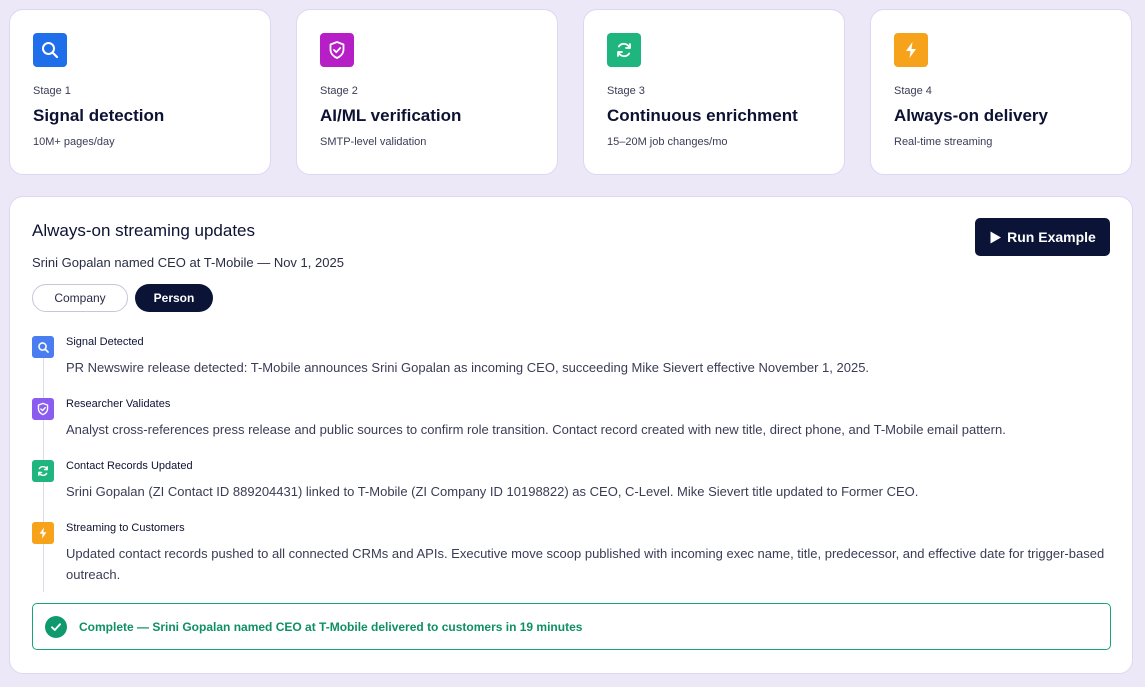  I want to click on run-example-button: Run Example, so click(1042, 237).